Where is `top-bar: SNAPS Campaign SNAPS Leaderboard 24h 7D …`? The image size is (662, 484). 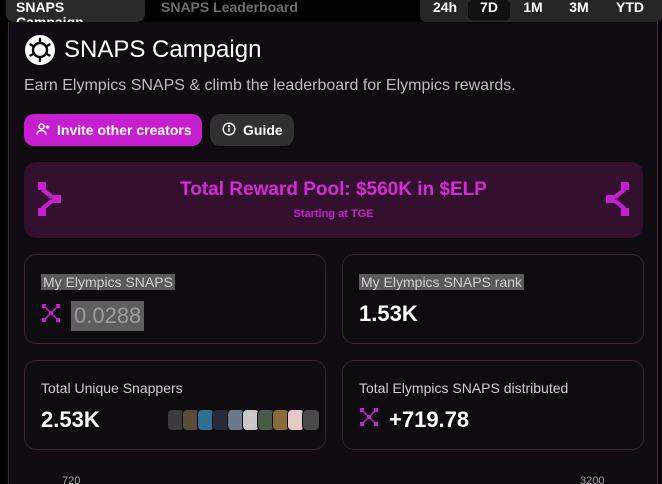
top-bar: SNAPS Campaign SNAPS Leaderboard 24h 7D … is located at coordinates (331, 15).